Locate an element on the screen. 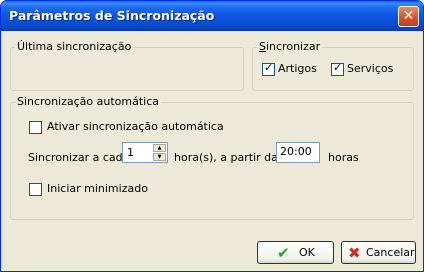 The width and height of the screenshot is (424, 272). sync-legend-rest: incronizar is located at coordinates (293, 46).